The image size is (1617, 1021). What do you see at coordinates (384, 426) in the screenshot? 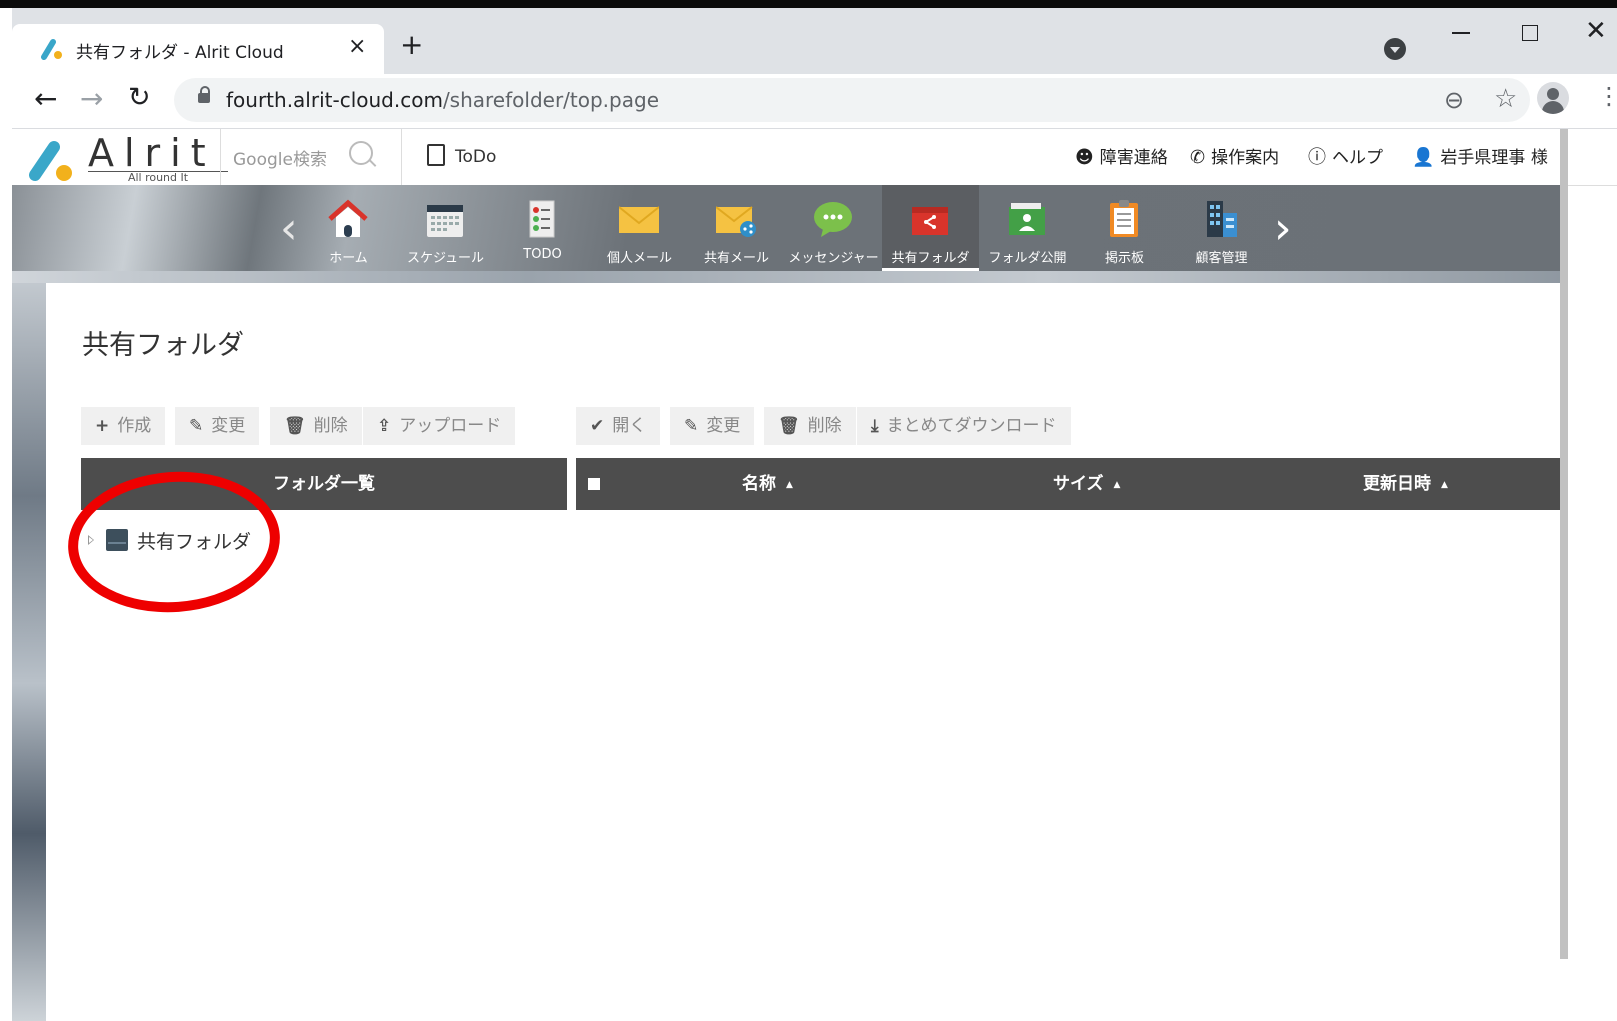
I see `upload-icon: ⇪` at bounding box center [384, 426].